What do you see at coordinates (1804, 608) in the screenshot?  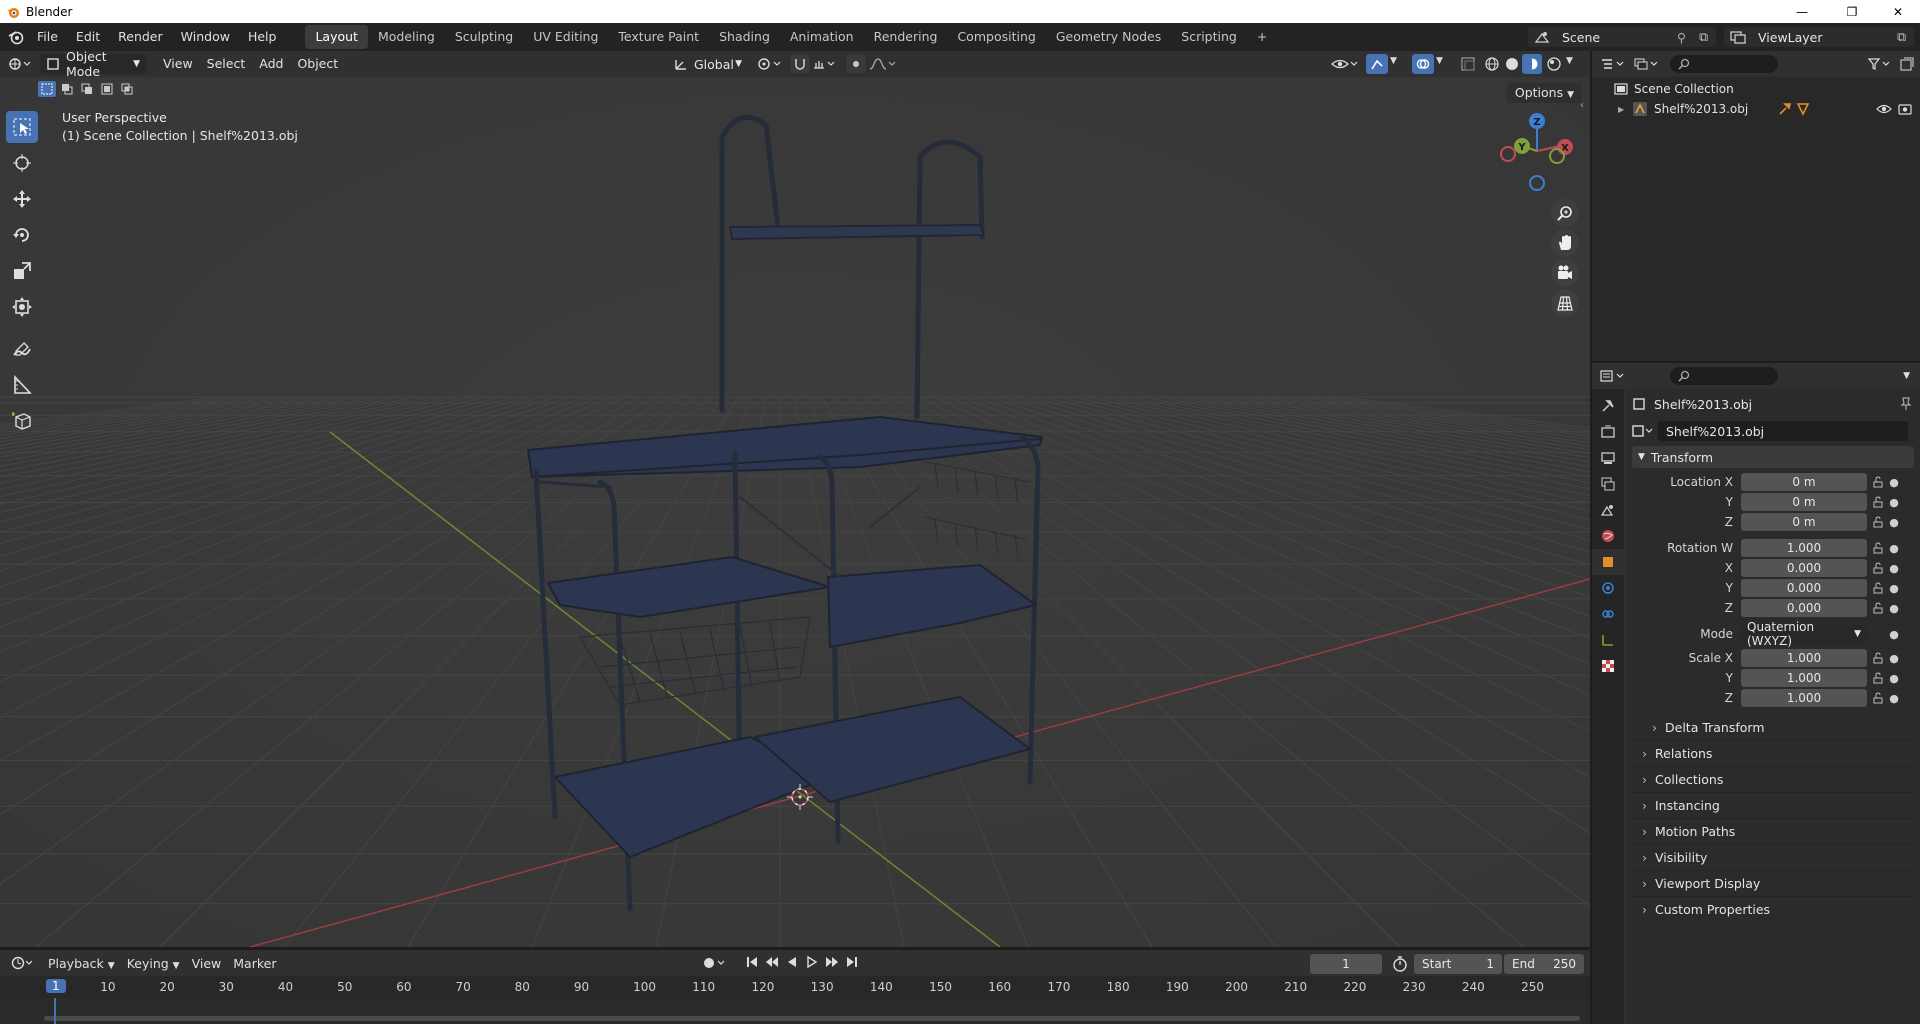 I see `rotation-z-field: 0.000` at bounding box center [1804, 608].